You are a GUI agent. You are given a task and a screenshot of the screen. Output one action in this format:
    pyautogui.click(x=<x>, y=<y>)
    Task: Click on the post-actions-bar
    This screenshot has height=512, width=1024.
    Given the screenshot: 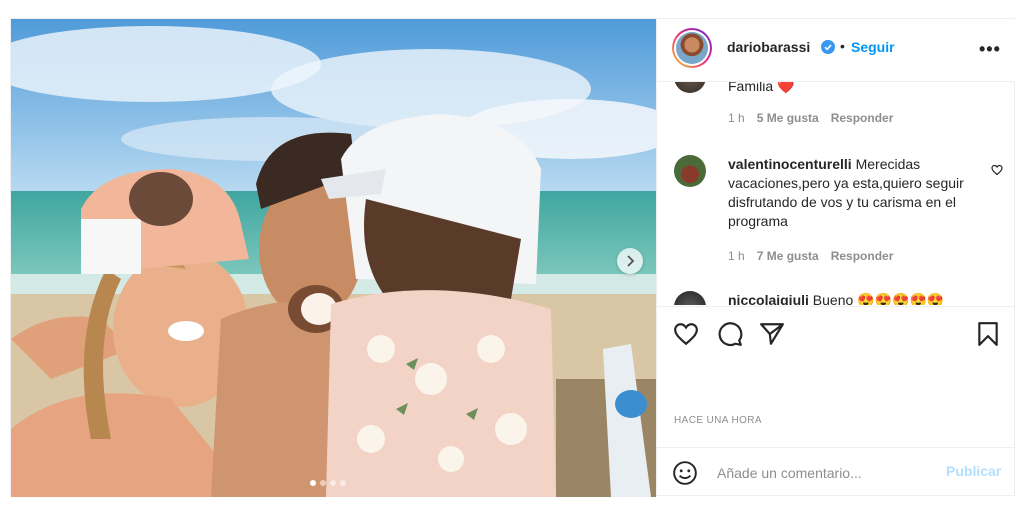 What is the action you would take?
    pyautogui.click(x=836, y=334)
    